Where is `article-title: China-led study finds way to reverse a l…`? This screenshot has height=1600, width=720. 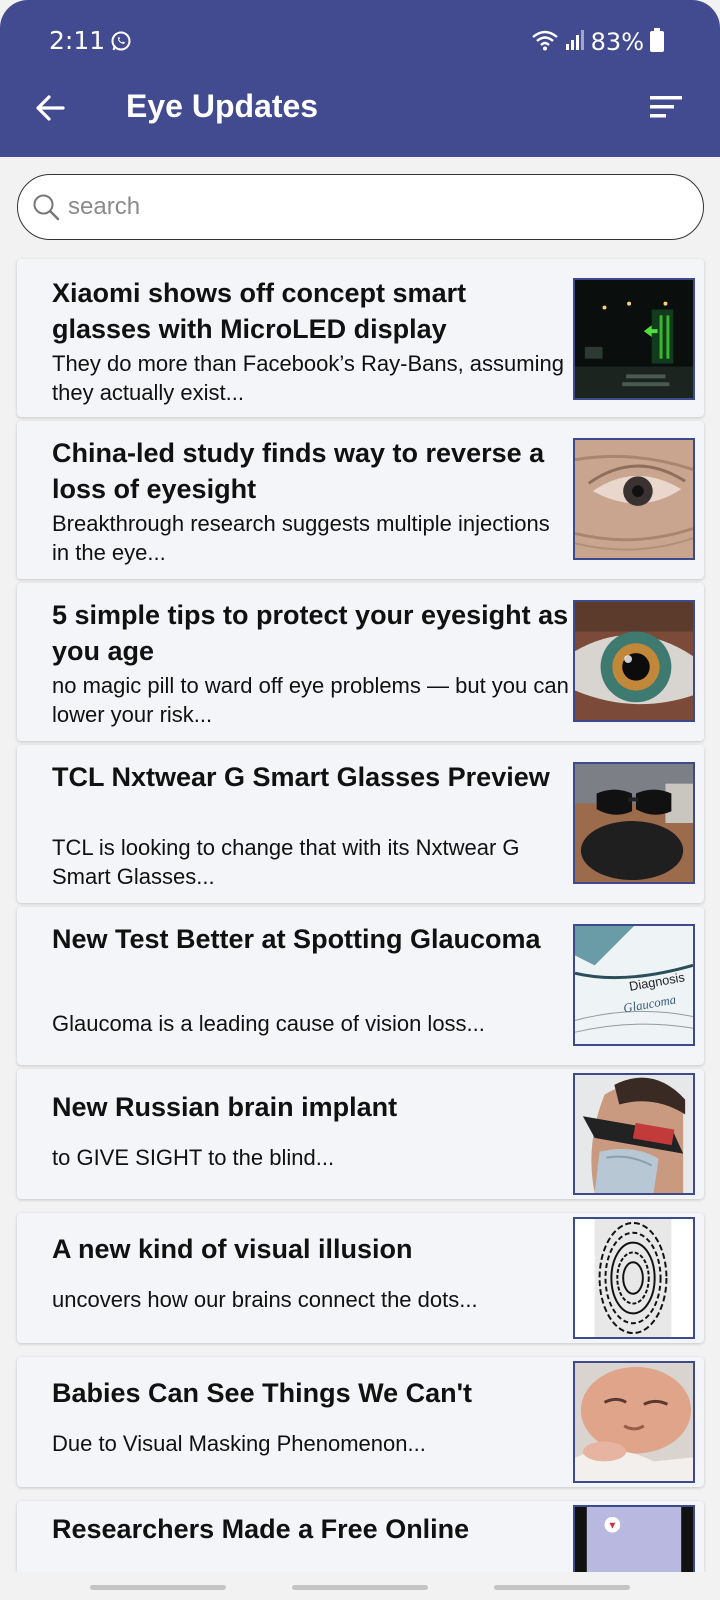
article-title: China-led study finds way to reverse a l… is located at coordinates (298, 471).